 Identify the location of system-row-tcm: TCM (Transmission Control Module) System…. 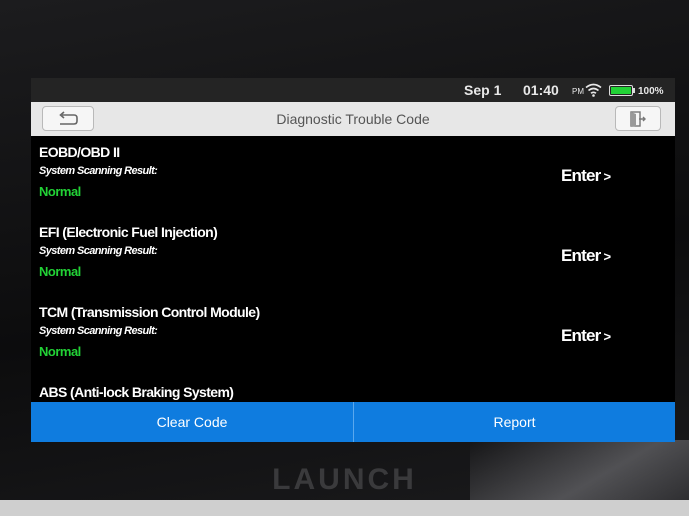
(353, 336).